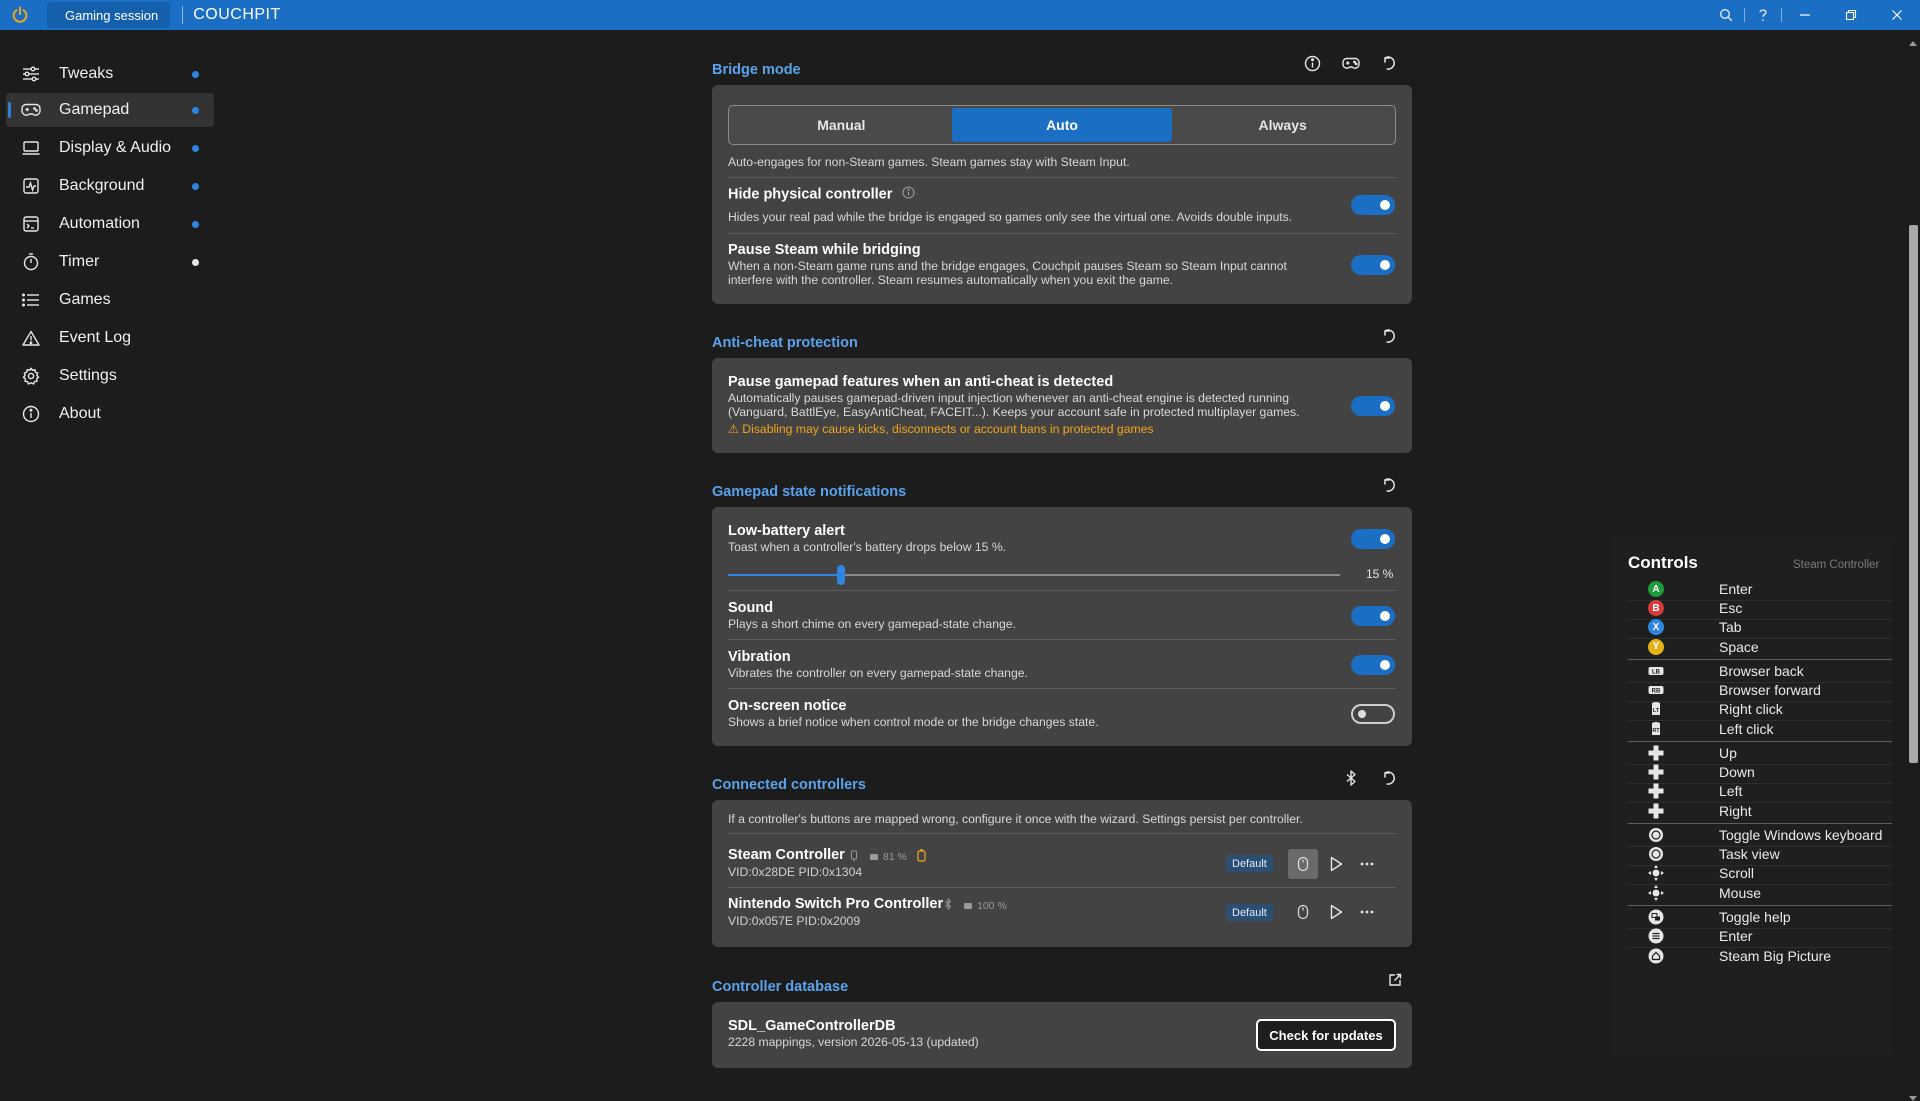 Image resolution: width=1920 pixels, height=1101 pixels. What do you see at coordinates (1373, 265) in the screenshot?
I see `pause-steam-toggle` at bounding box center [1373, 265].